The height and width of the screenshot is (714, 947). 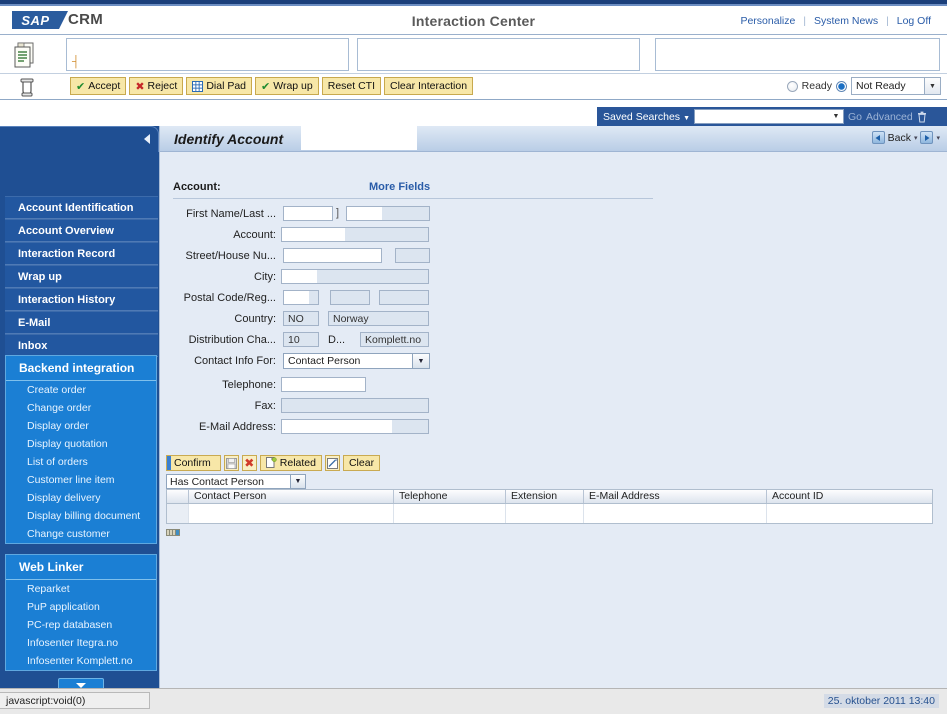 What do you see at coordinates (81, 498) in the screenshot?
I see `sidebar-link-display-delivery: Display delivery` at bounding box center [81, 498].